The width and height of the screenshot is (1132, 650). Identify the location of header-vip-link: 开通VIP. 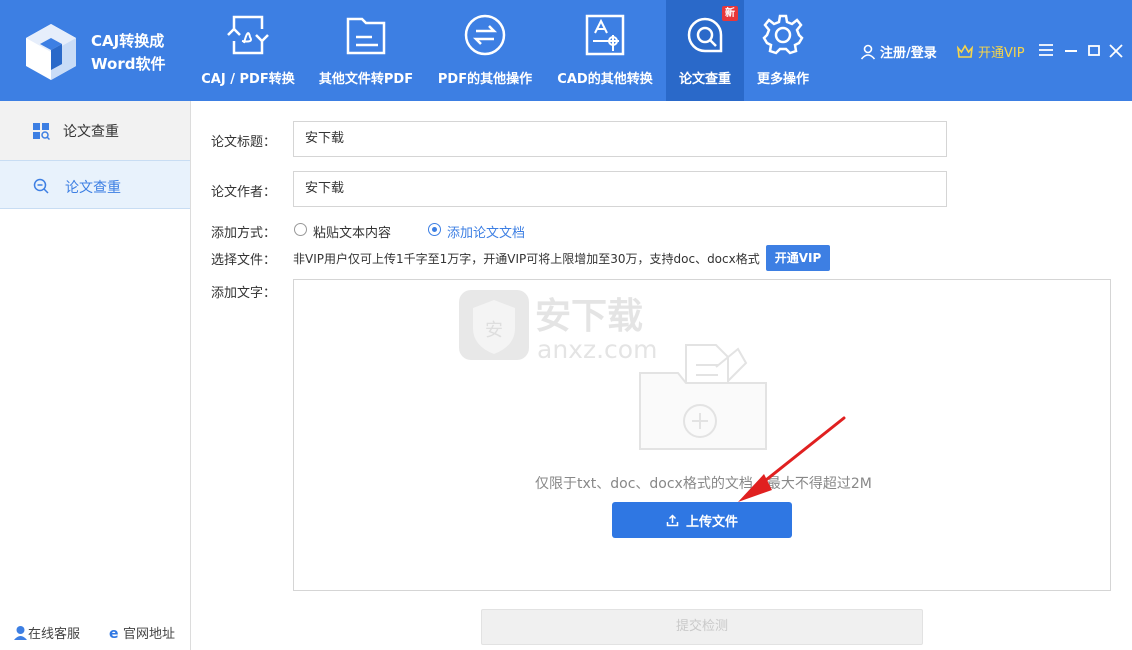
(990, 51).